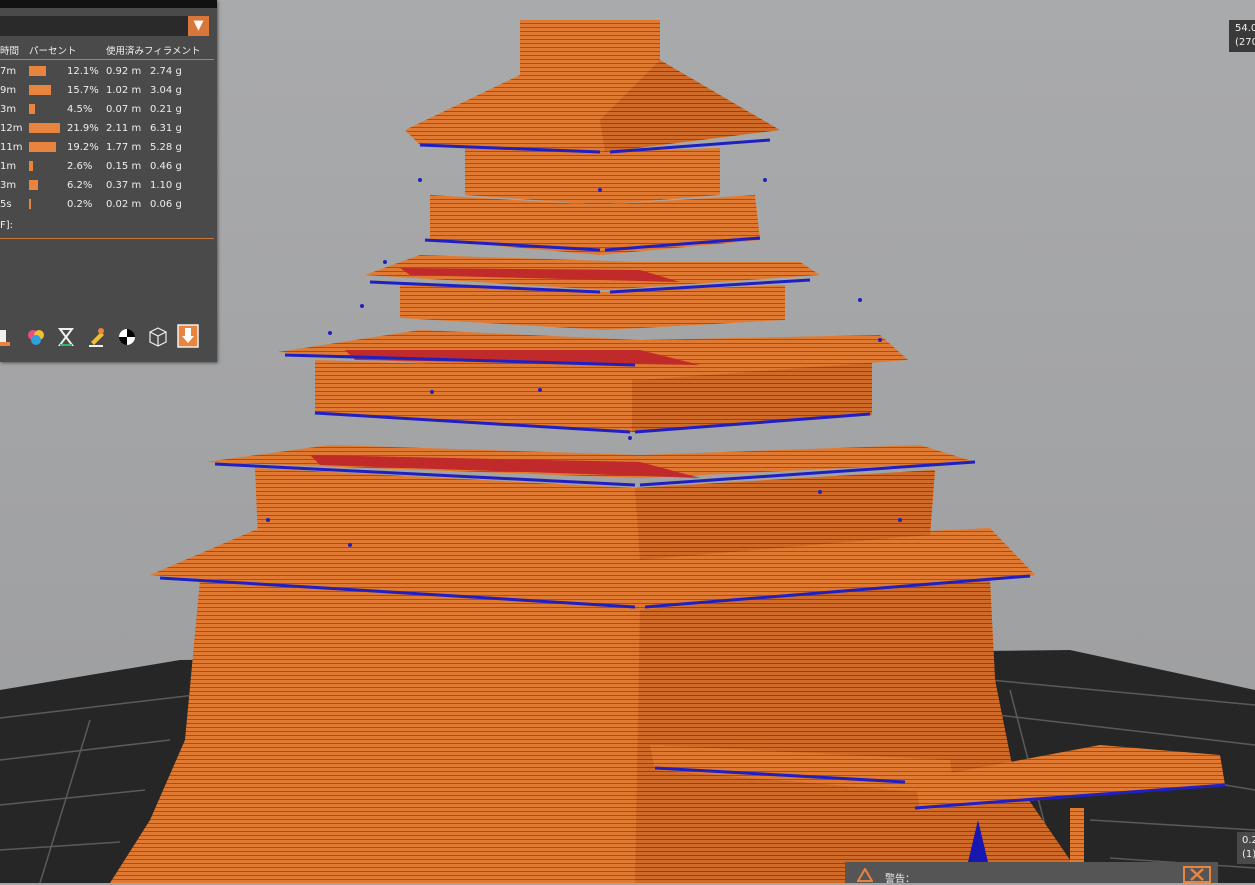  What do you see at coordinates (80, 109) in the screenshot?
I see `row-percent: 4.5%` at bounding box center [80, 109].